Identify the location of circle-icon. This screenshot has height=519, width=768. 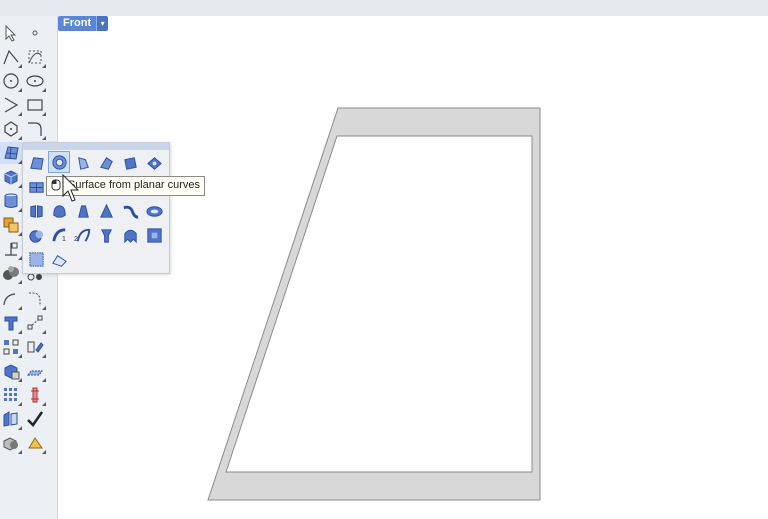
(11, 81).